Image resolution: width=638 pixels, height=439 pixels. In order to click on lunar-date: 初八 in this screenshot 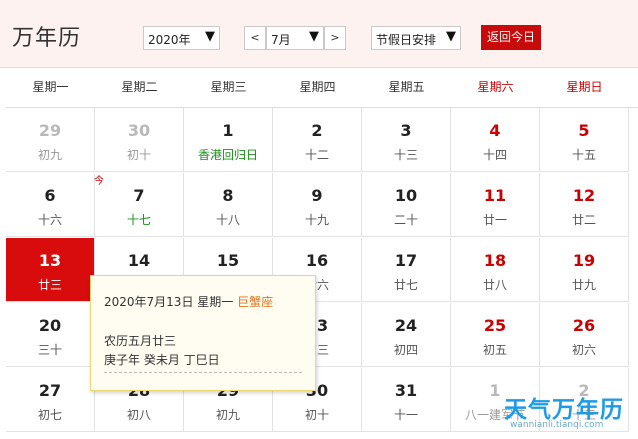, I will do `click(138, 415)`.